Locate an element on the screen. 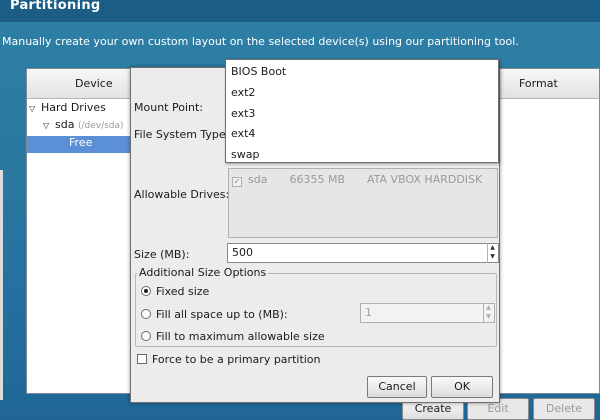 This screenshot has width=600, height=420. radio-fill-max: Fill to maximum allowable size is located at coordinates (233, 336).